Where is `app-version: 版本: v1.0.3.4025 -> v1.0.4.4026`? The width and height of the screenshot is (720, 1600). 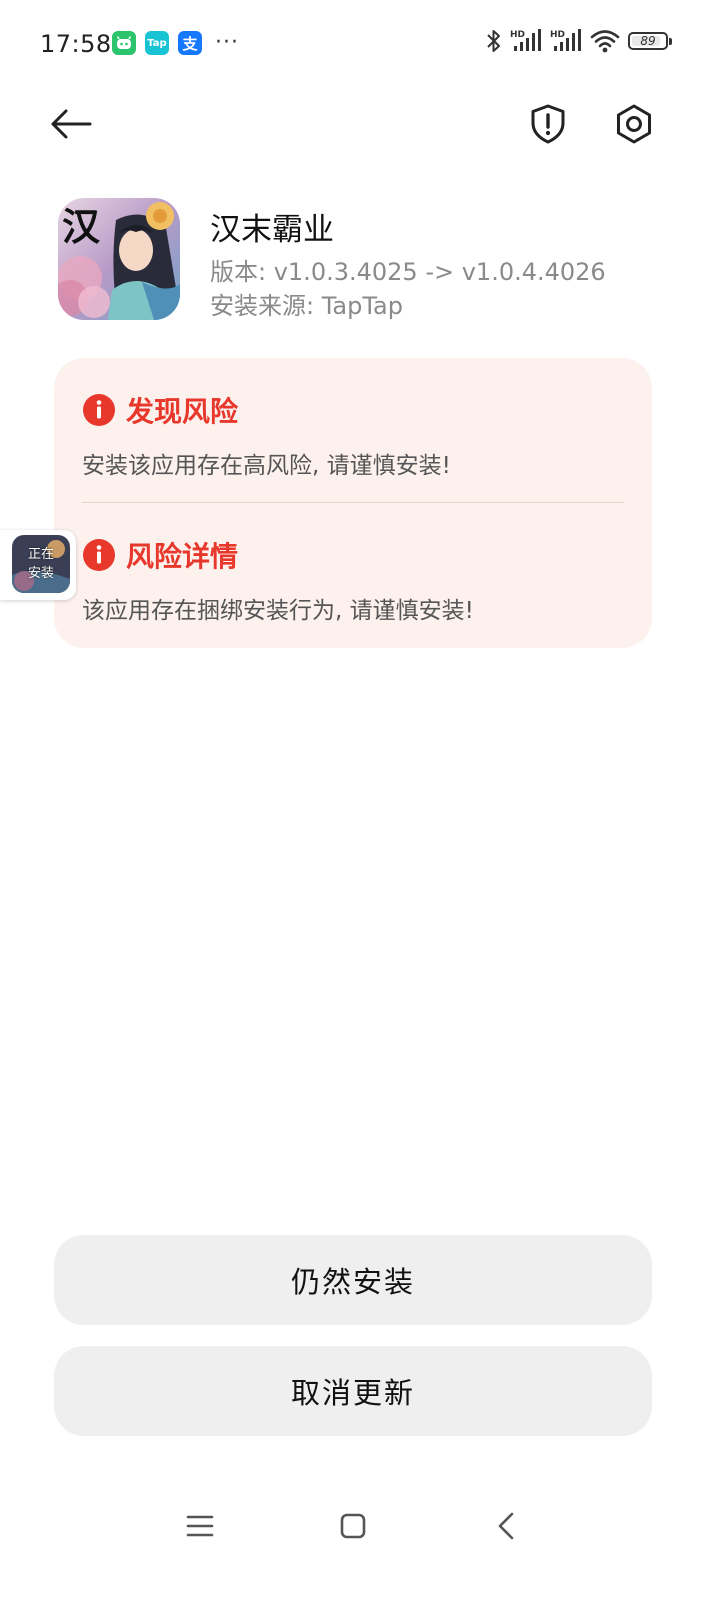
app-version: 版本: v1.0.3.4025 -> v1.0.4.4026 is located at coordinates (408, 272).